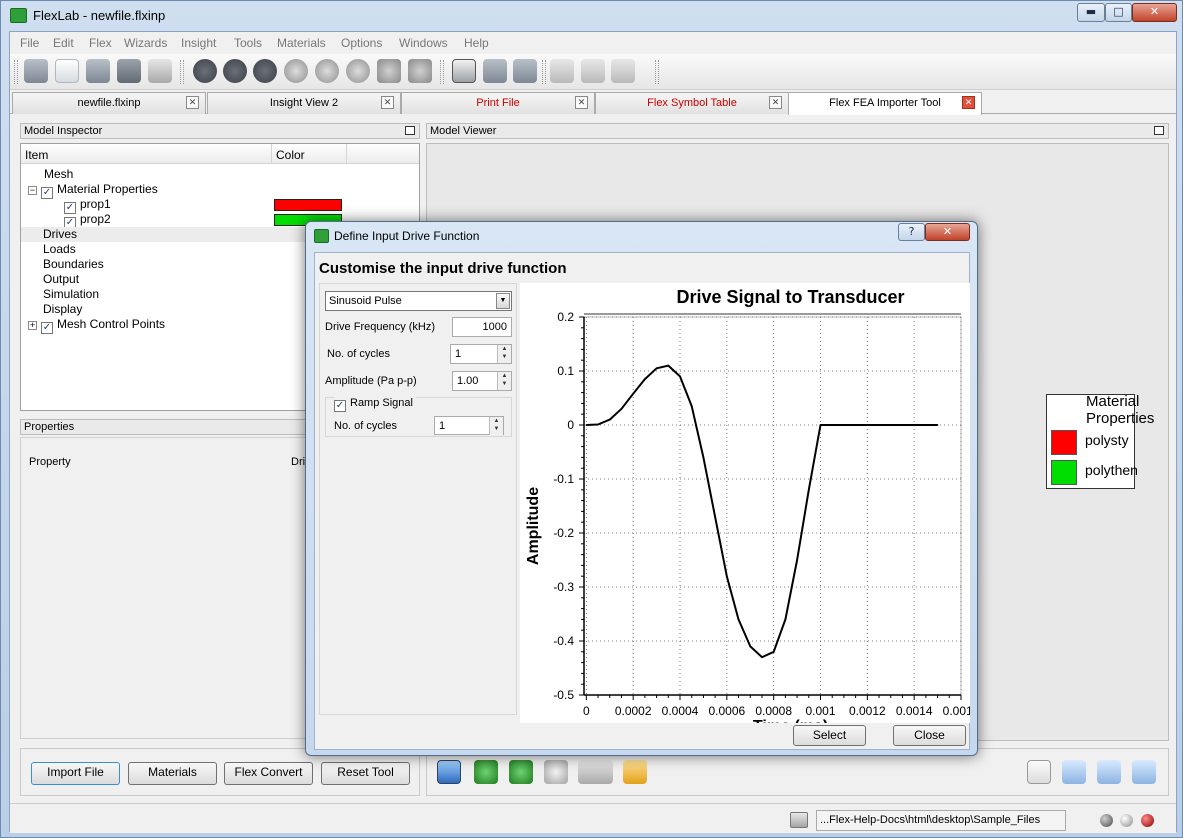 The height and width of the screenshot is (838, 1183). Describe the element at coordinates (635, 772) in the screenshot. I see `ruler-icon` at that location.